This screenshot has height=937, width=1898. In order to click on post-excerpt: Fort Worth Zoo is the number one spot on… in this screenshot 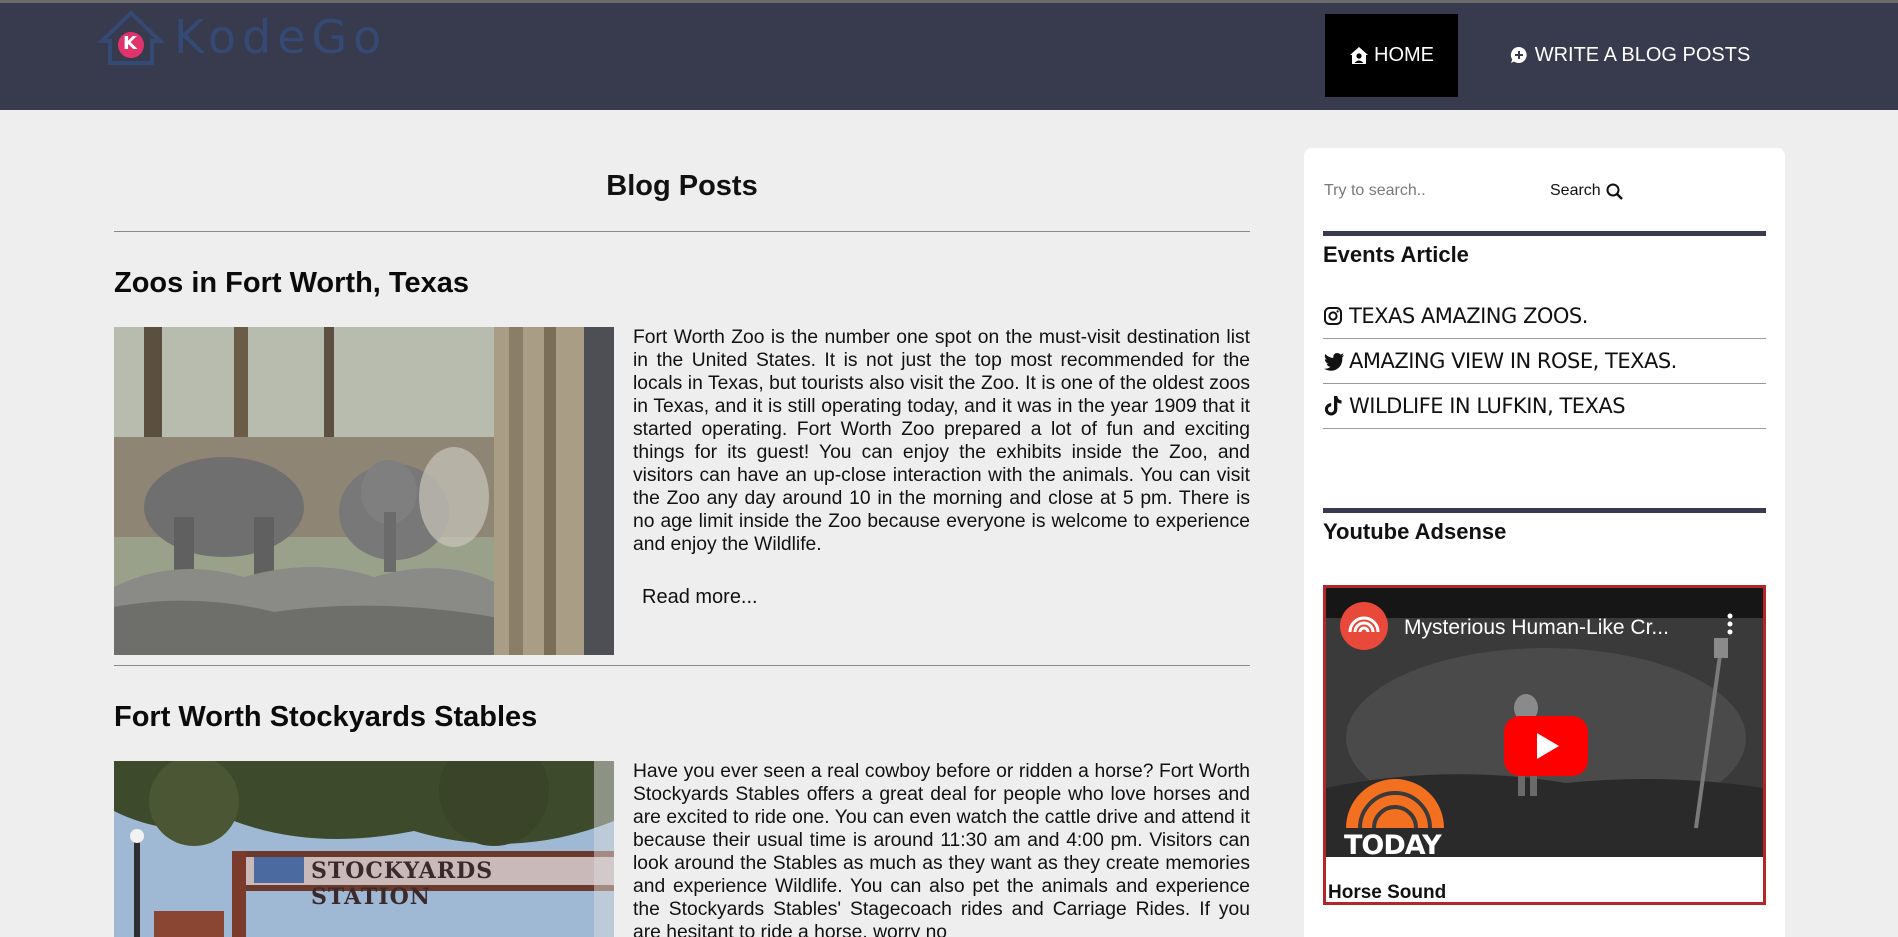, I will do `click(941, 441)`.